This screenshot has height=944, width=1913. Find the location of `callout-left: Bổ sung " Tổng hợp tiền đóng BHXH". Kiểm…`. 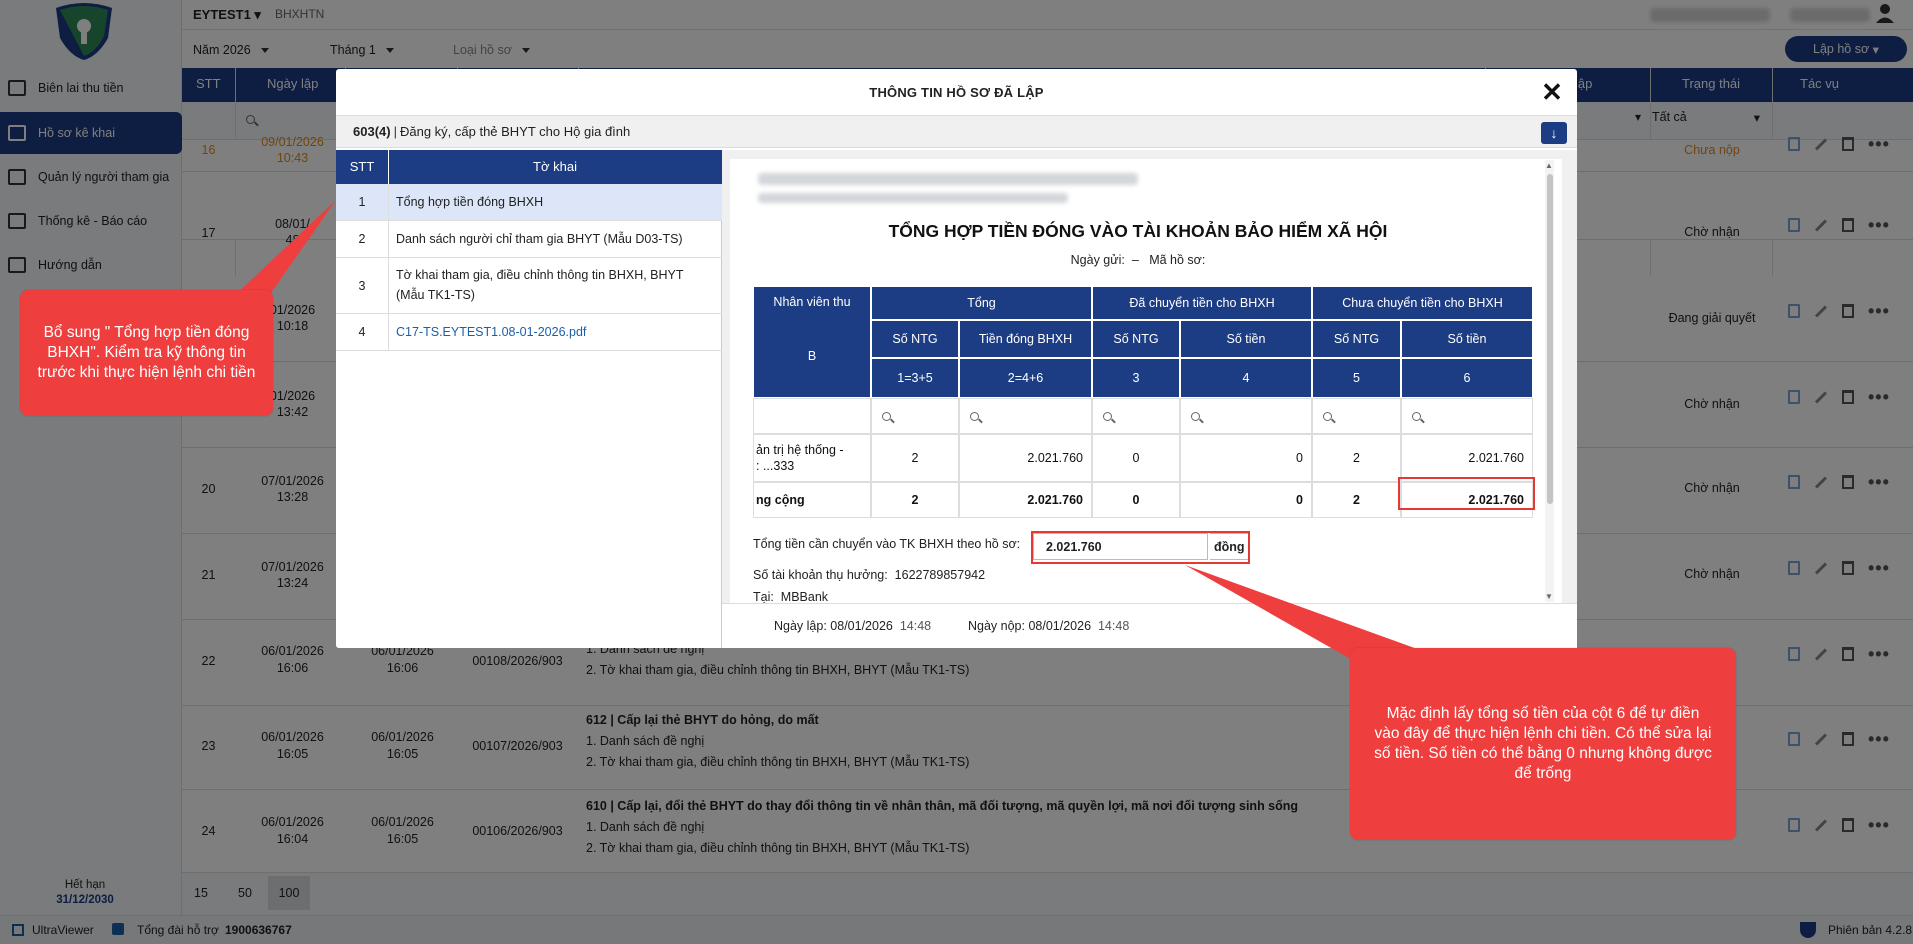

callout-left: Bổ sung " Tổng hợp tiền đóng BHXH". Kiểm… is located at coordinates (146, 353).